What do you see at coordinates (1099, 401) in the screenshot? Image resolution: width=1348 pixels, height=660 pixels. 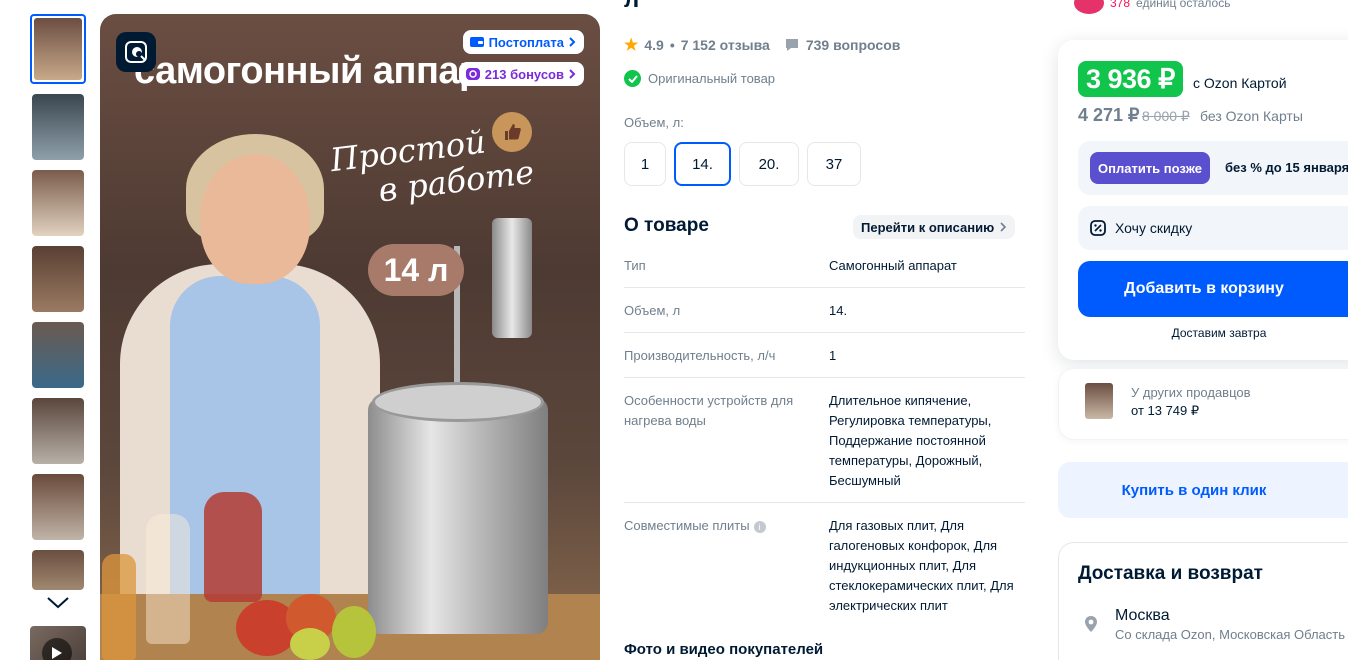 I see `other-seller-thumbnail` at bounding box center [1099, 401].